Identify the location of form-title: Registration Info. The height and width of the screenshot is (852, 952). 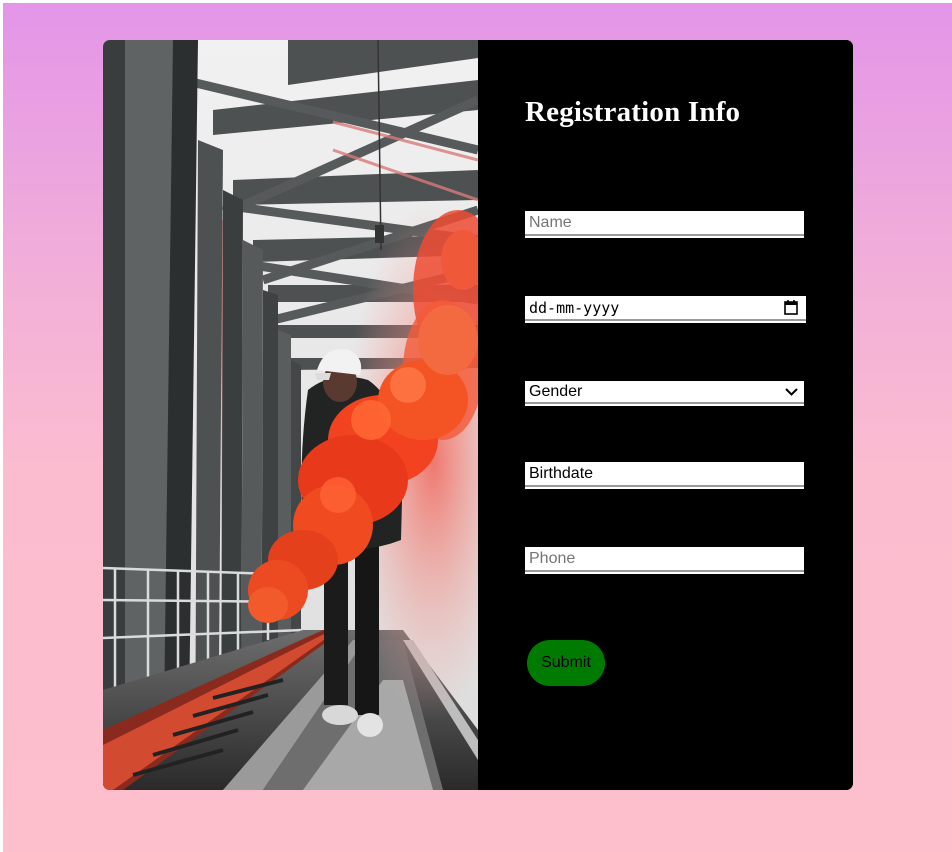
(633, 112).